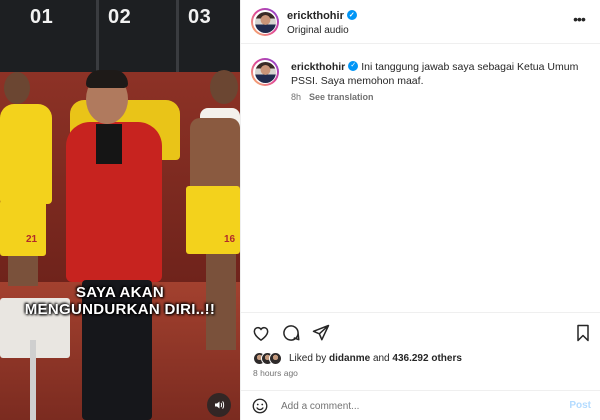  Describe the element at coordinates (200, 17) in the screenshot. I see `locker-number: 03` at that location.